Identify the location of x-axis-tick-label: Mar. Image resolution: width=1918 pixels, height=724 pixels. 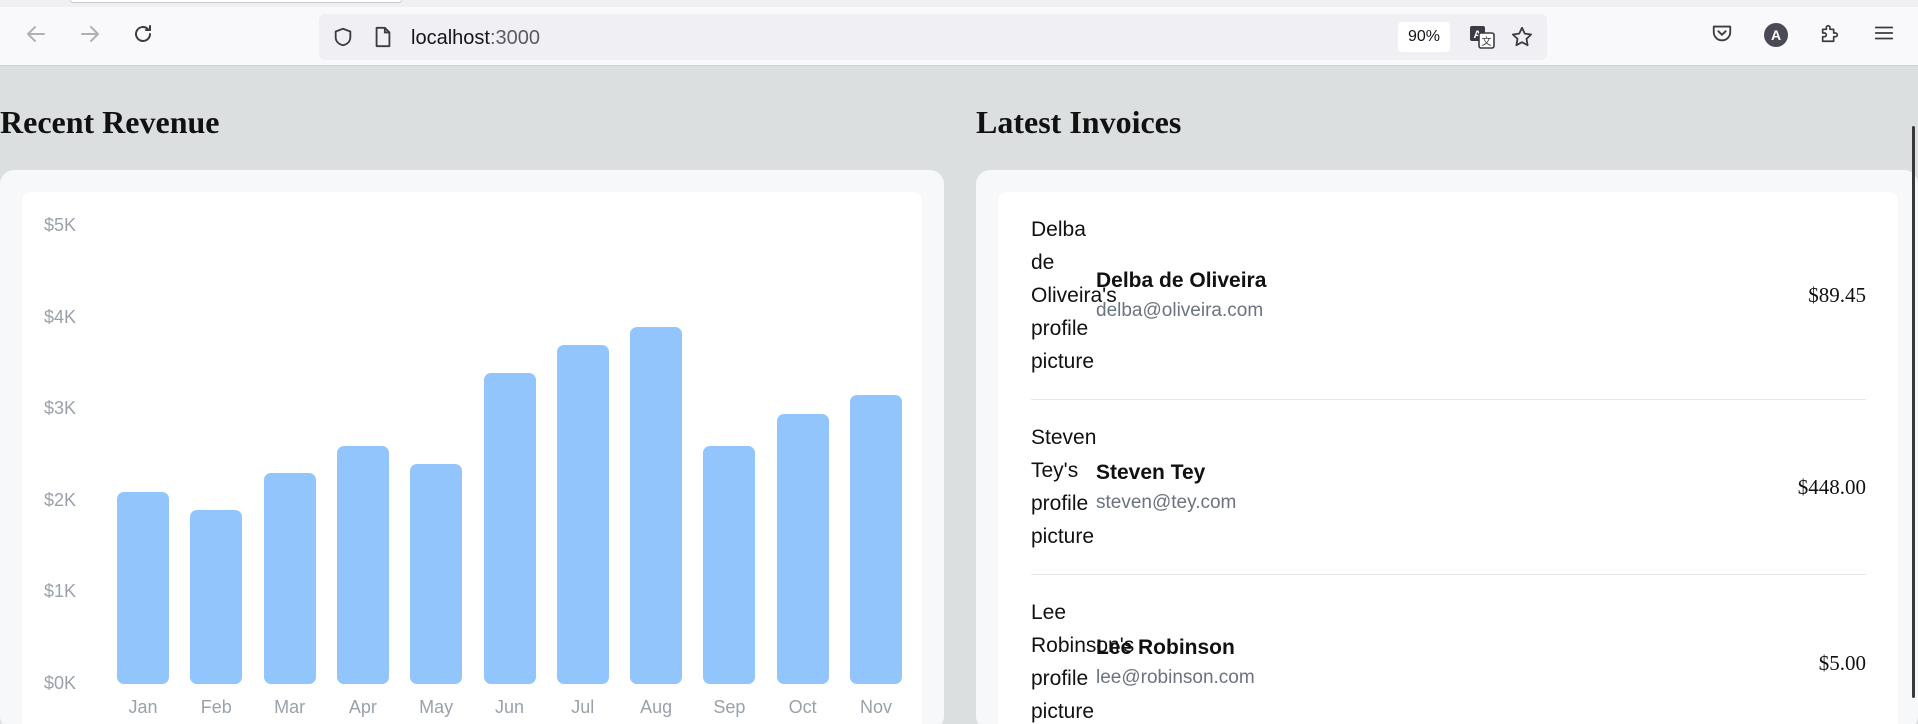
(290, 707).